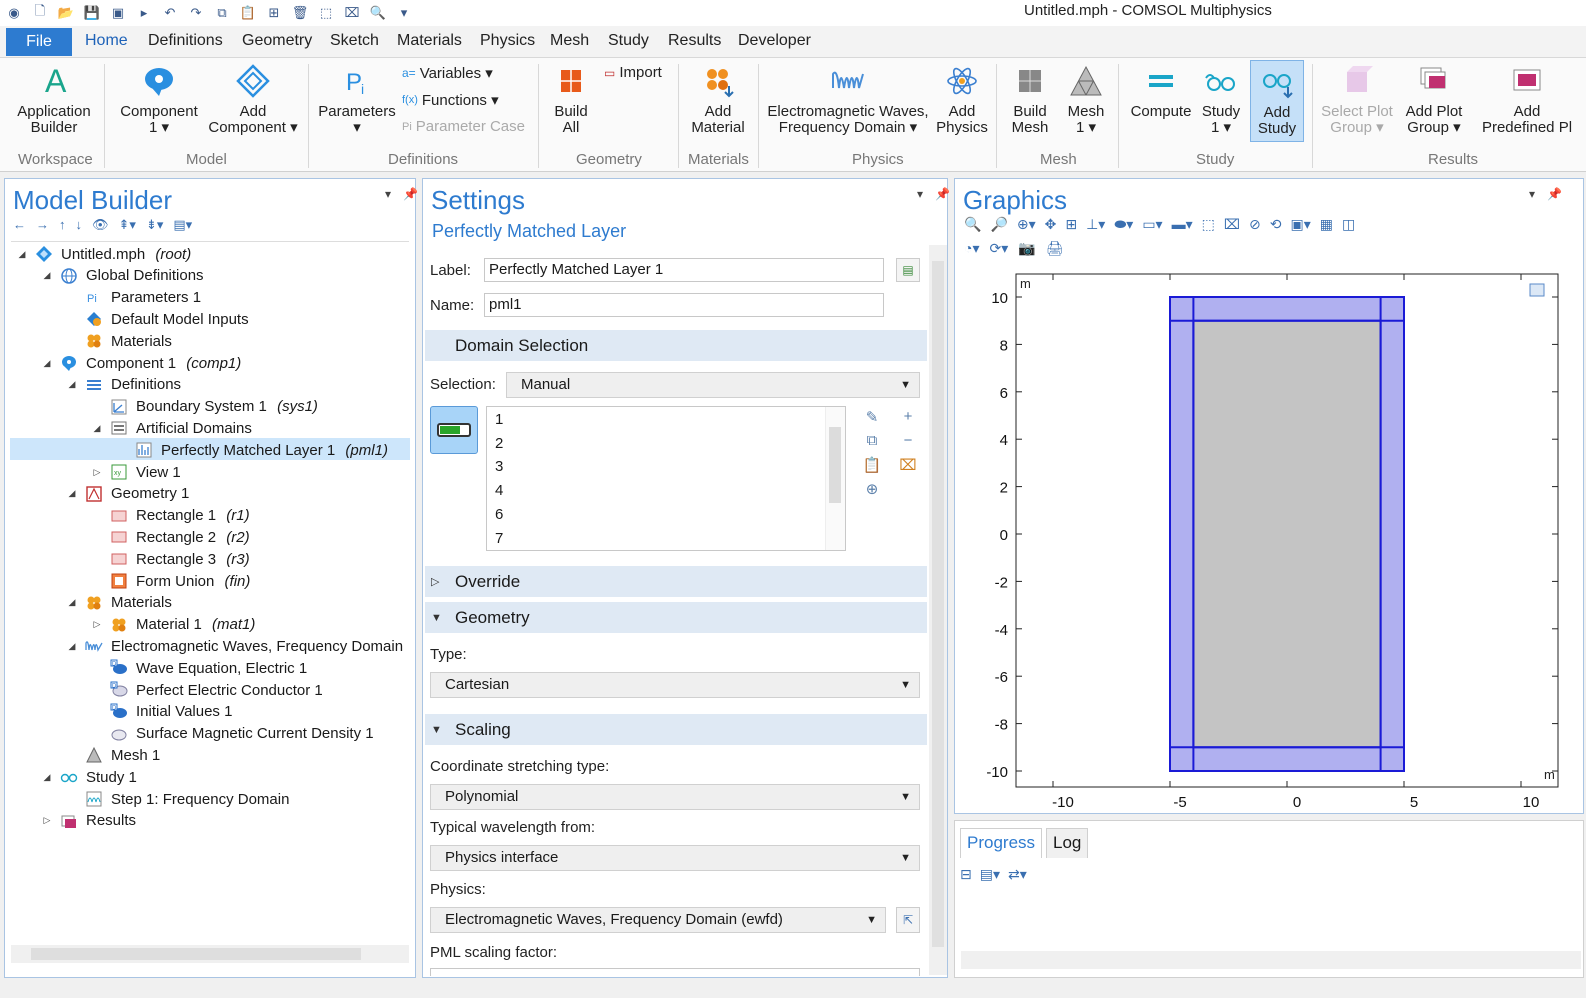 The height and width of the screenshot is (998, 1586). Describe the element at coordinates (908, 270) in the screenshot. I see `edit-node-icon: ▤` at that location.